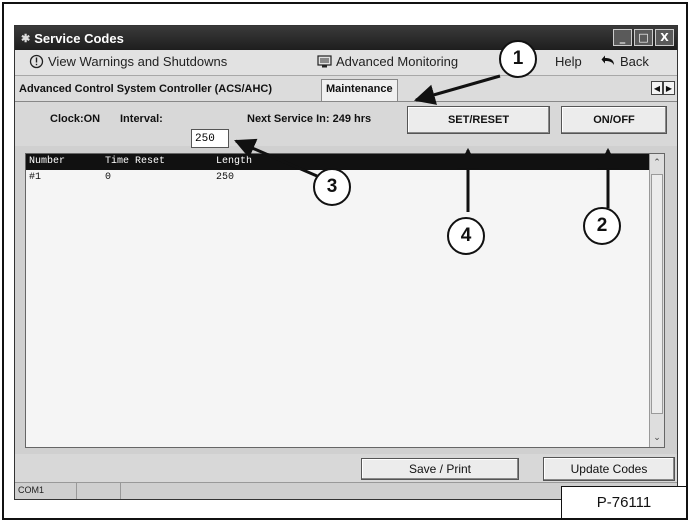  What do you see at coordinates (426, 143) in the screenshot?
I see `callout-arrows` at bounding box center [426, 143].